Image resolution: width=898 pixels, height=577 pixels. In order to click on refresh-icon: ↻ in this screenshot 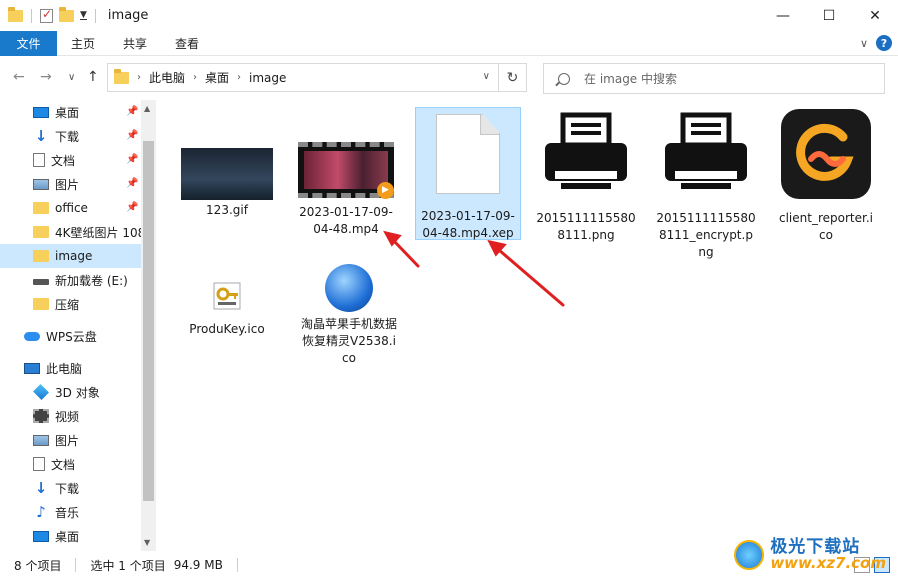, I will do `click(512, 77)`.